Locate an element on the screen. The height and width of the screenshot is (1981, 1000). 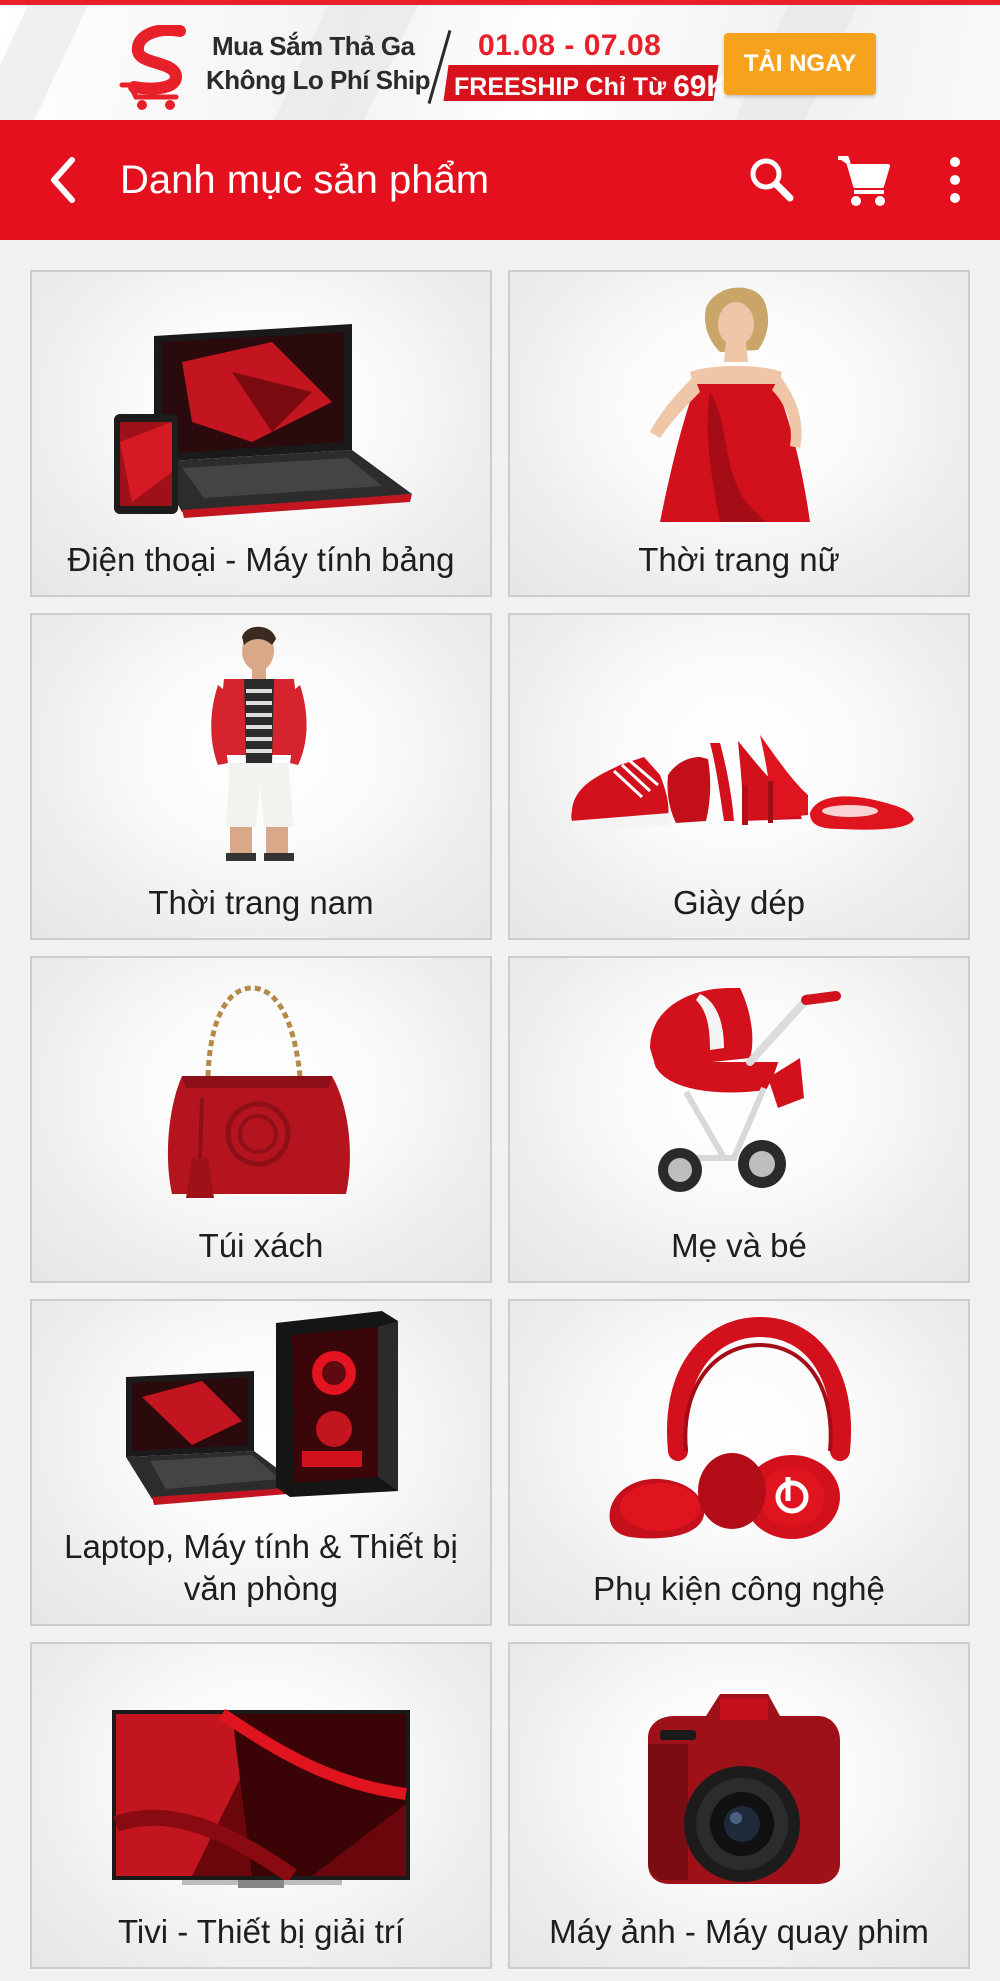
category-label: Giày dép is located at coordinates (739, 902).